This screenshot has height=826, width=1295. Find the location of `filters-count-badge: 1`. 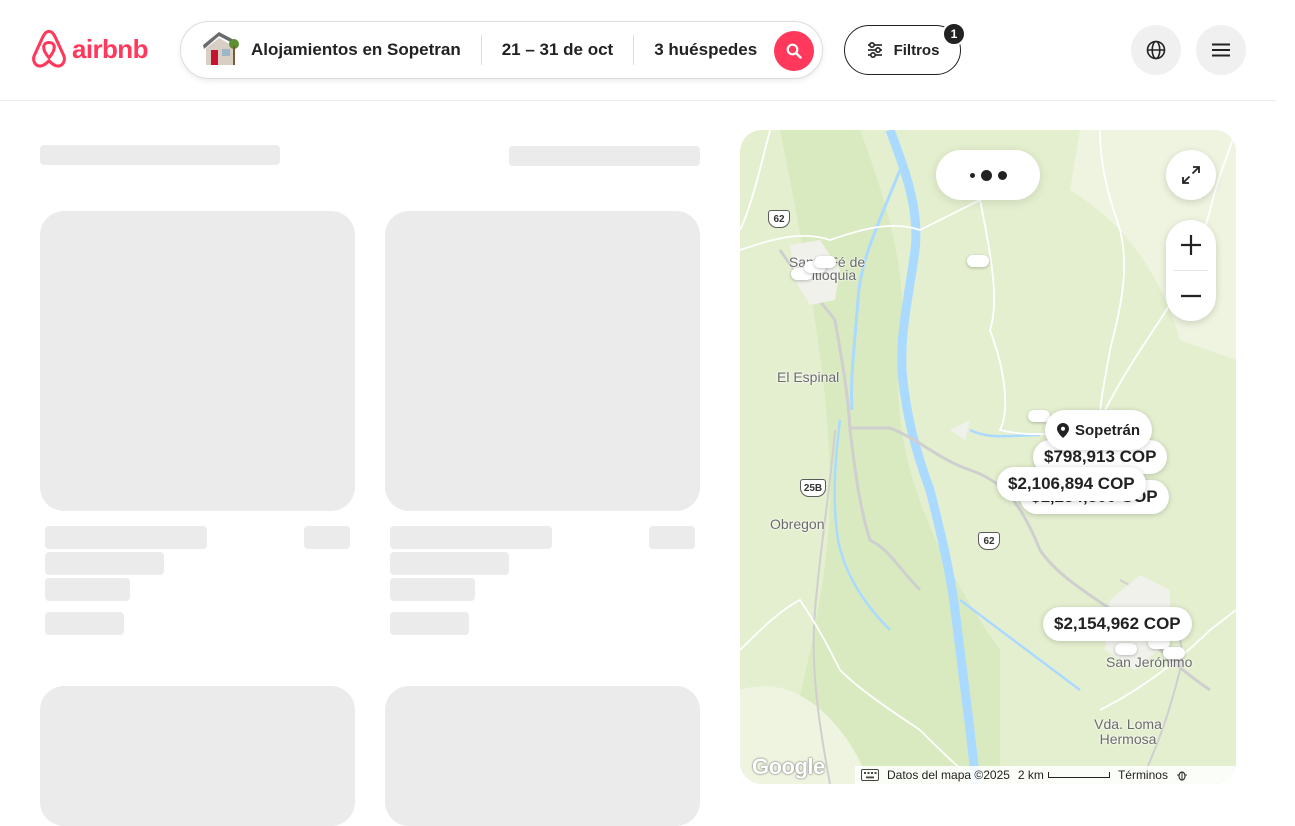

filters-count-badge: 1 is located at coordinates (954, 34).